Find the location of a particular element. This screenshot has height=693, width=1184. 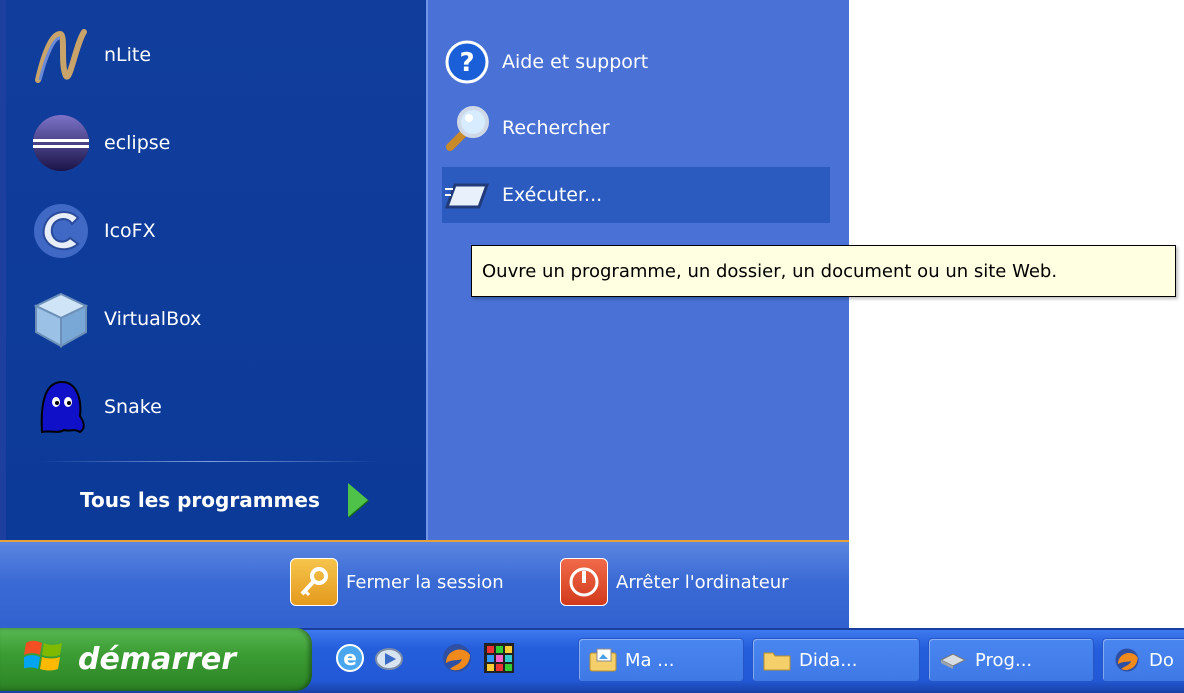

search-icon is located at coordinates (467, 128).